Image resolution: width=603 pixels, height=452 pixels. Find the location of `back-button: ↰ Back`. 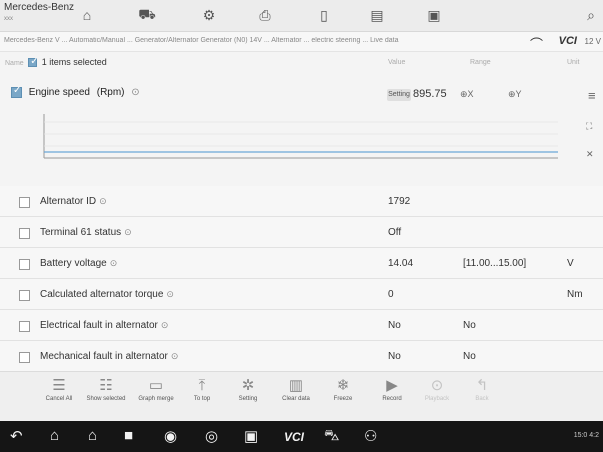

back-button: ↰ Back is located at coordinates (482, 389).